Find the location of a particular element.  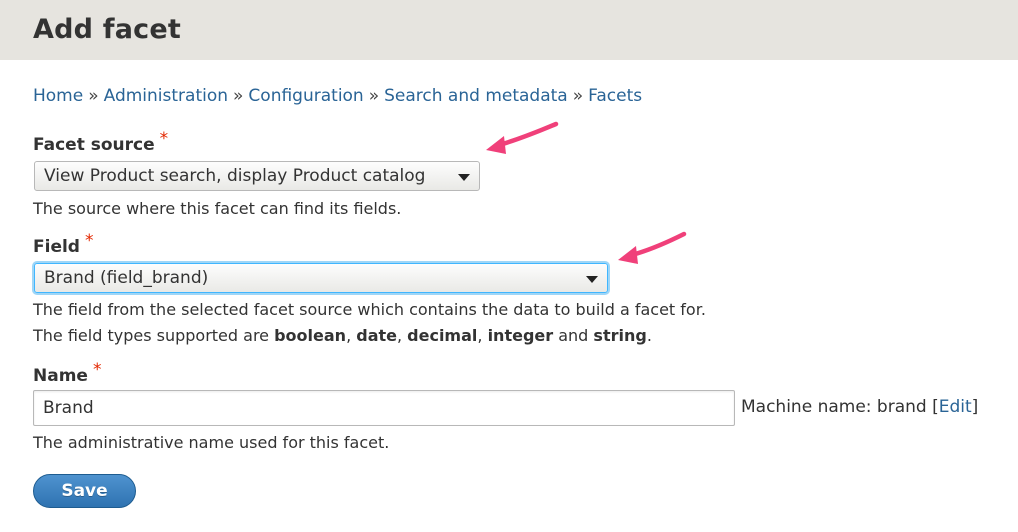

page-title: Add facet is located at coordinates (107, 29).